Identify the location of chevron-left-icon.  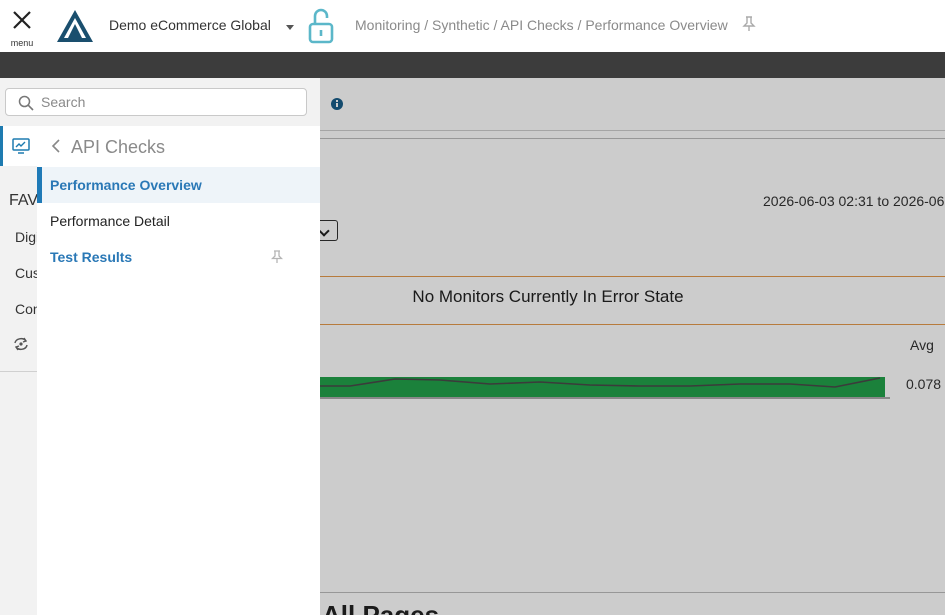
(56, 146).